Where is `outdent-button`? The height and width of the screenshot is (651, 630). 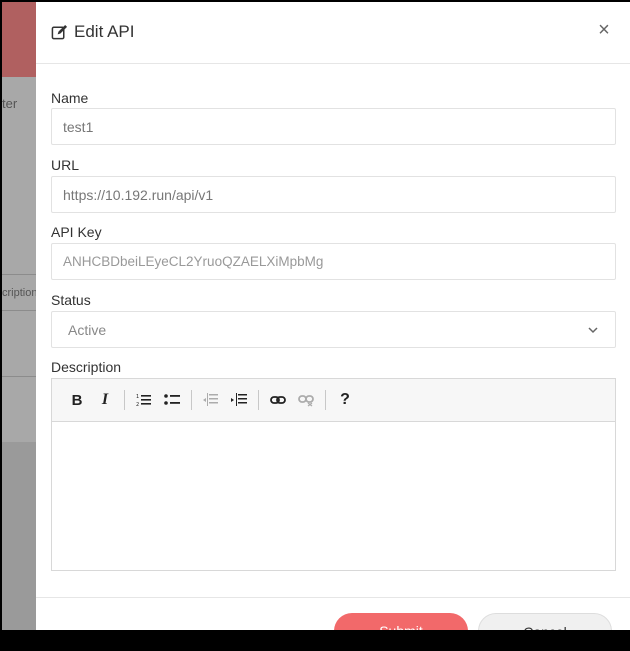 outdent-button is located at coordinates (211, 400).